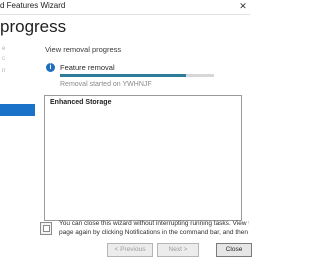  What do you see at coordinates (234, 250) in the screenshot?
I see `close-button: Close` at bounding box center [234, 250].